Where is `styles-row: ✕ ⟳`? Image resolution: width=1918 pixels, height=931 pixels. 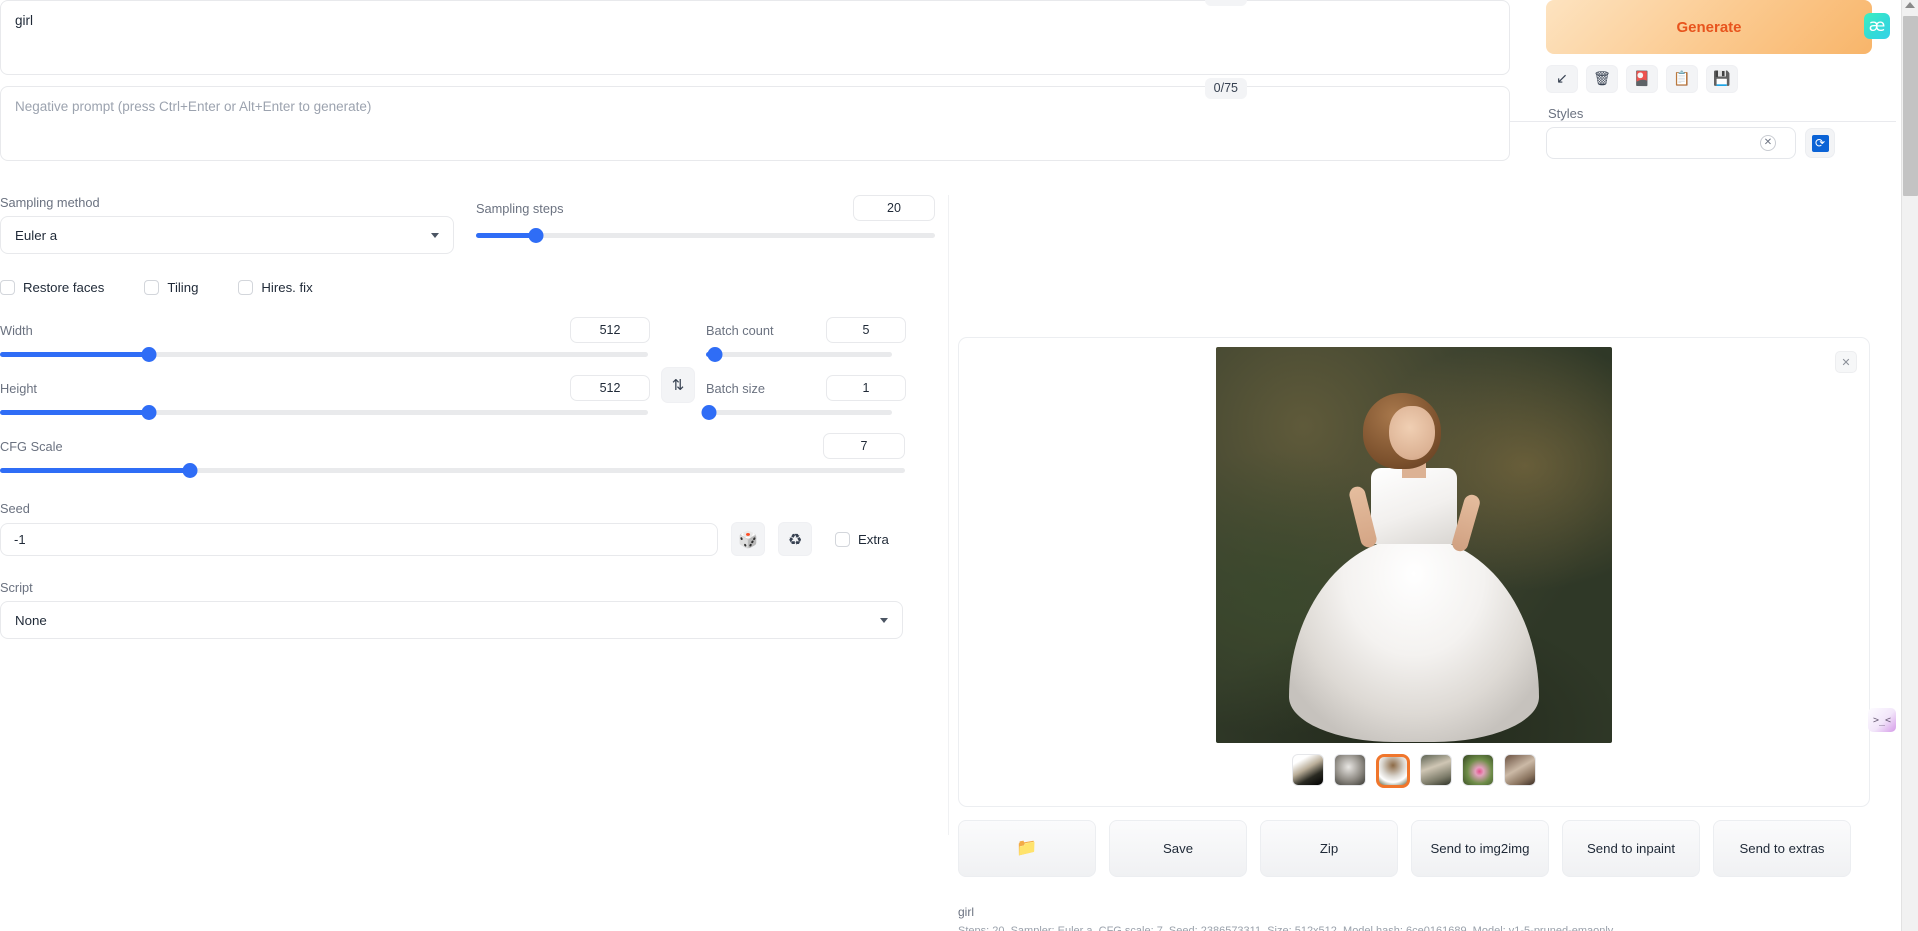 styles-row: ✕ ⟳ is located at coordinates (1711, 143).